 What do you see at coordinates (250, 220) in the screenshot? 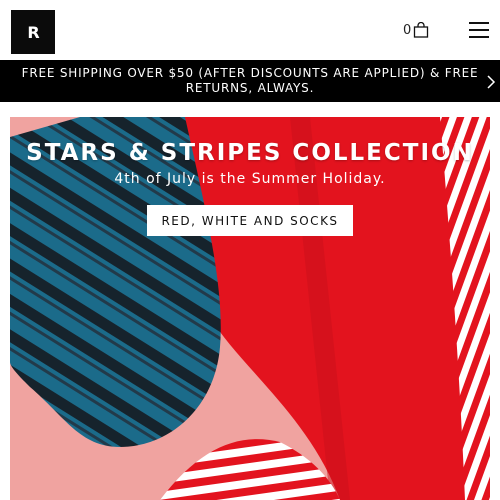
I see `shop-collection-button: RED, WHITE AND SOCKS` at bounding box center [250, 220].